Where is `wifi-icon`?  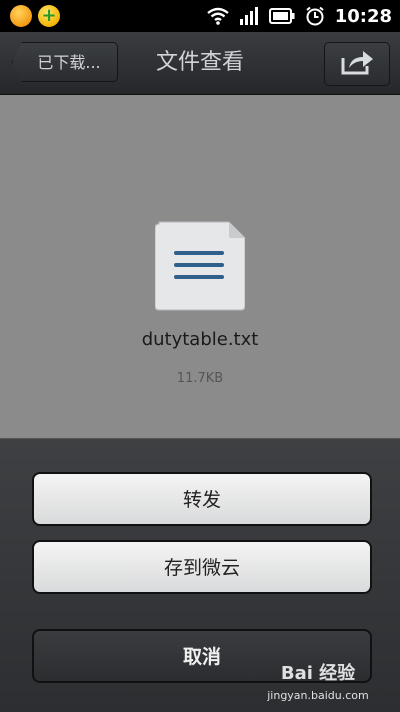 wifi-icon is located at coordinates (217, 16).